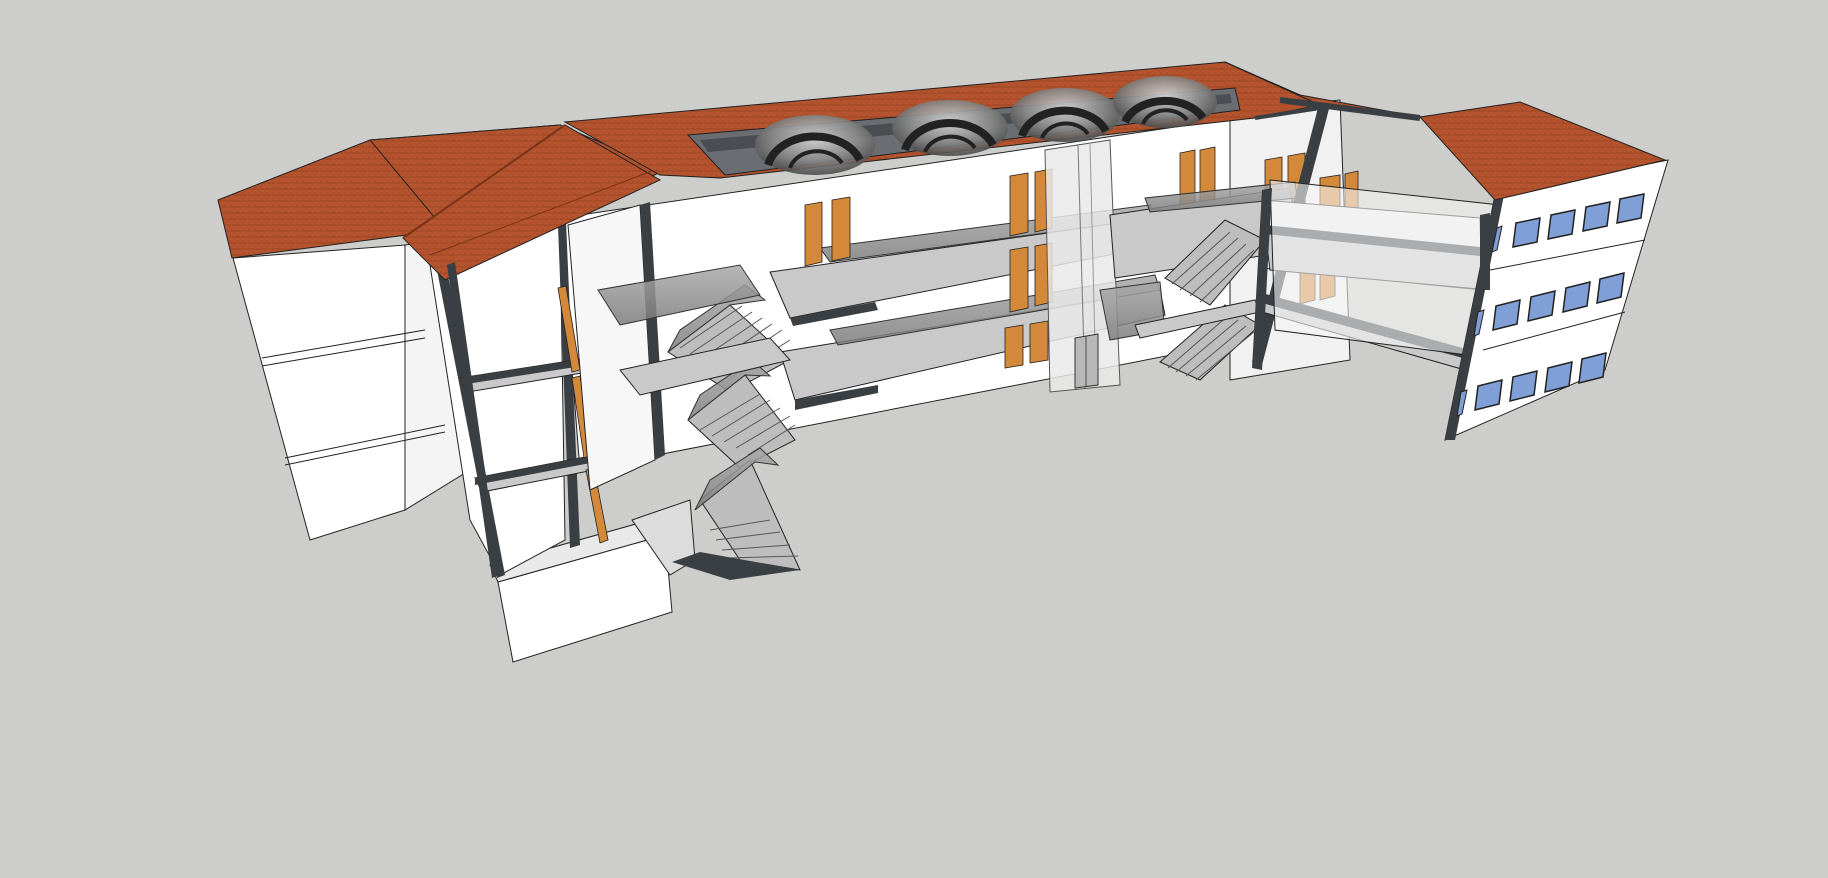 This screenshot has width=1828, height=878. Describe the element at coordinates (1082, 266) in the screenshot. I see `elevator-shaft` at that location.